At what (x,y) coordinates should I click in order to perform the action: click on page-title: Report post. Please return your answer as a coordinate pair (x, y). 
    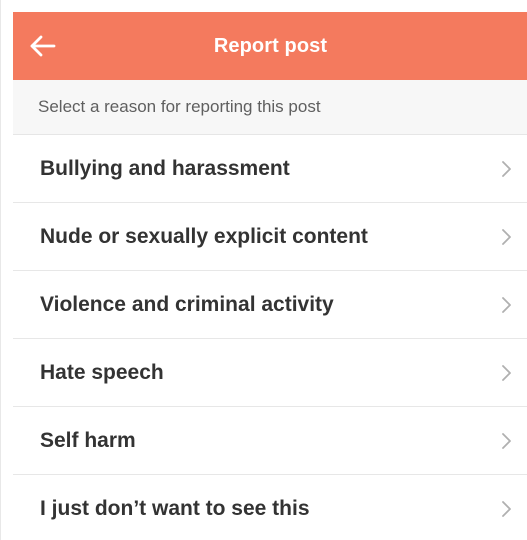
    Looking at the image, I should click on (270, 45).